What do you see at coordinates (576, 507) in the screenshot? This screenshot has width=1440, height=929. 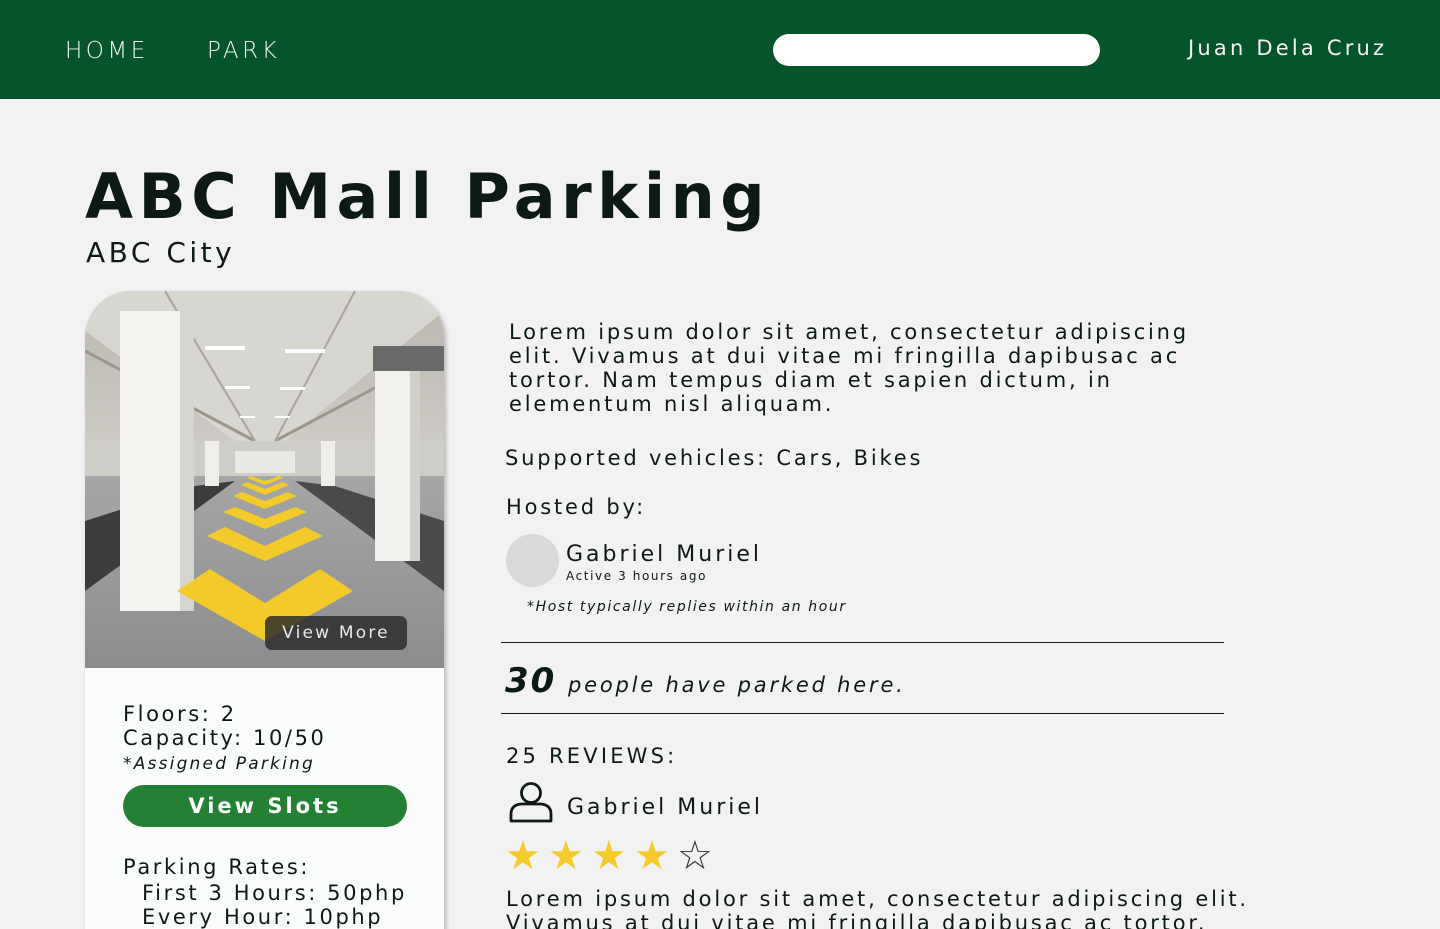 I see `hosted-by-label: Hosted by:` at bounding box center [576, 507].